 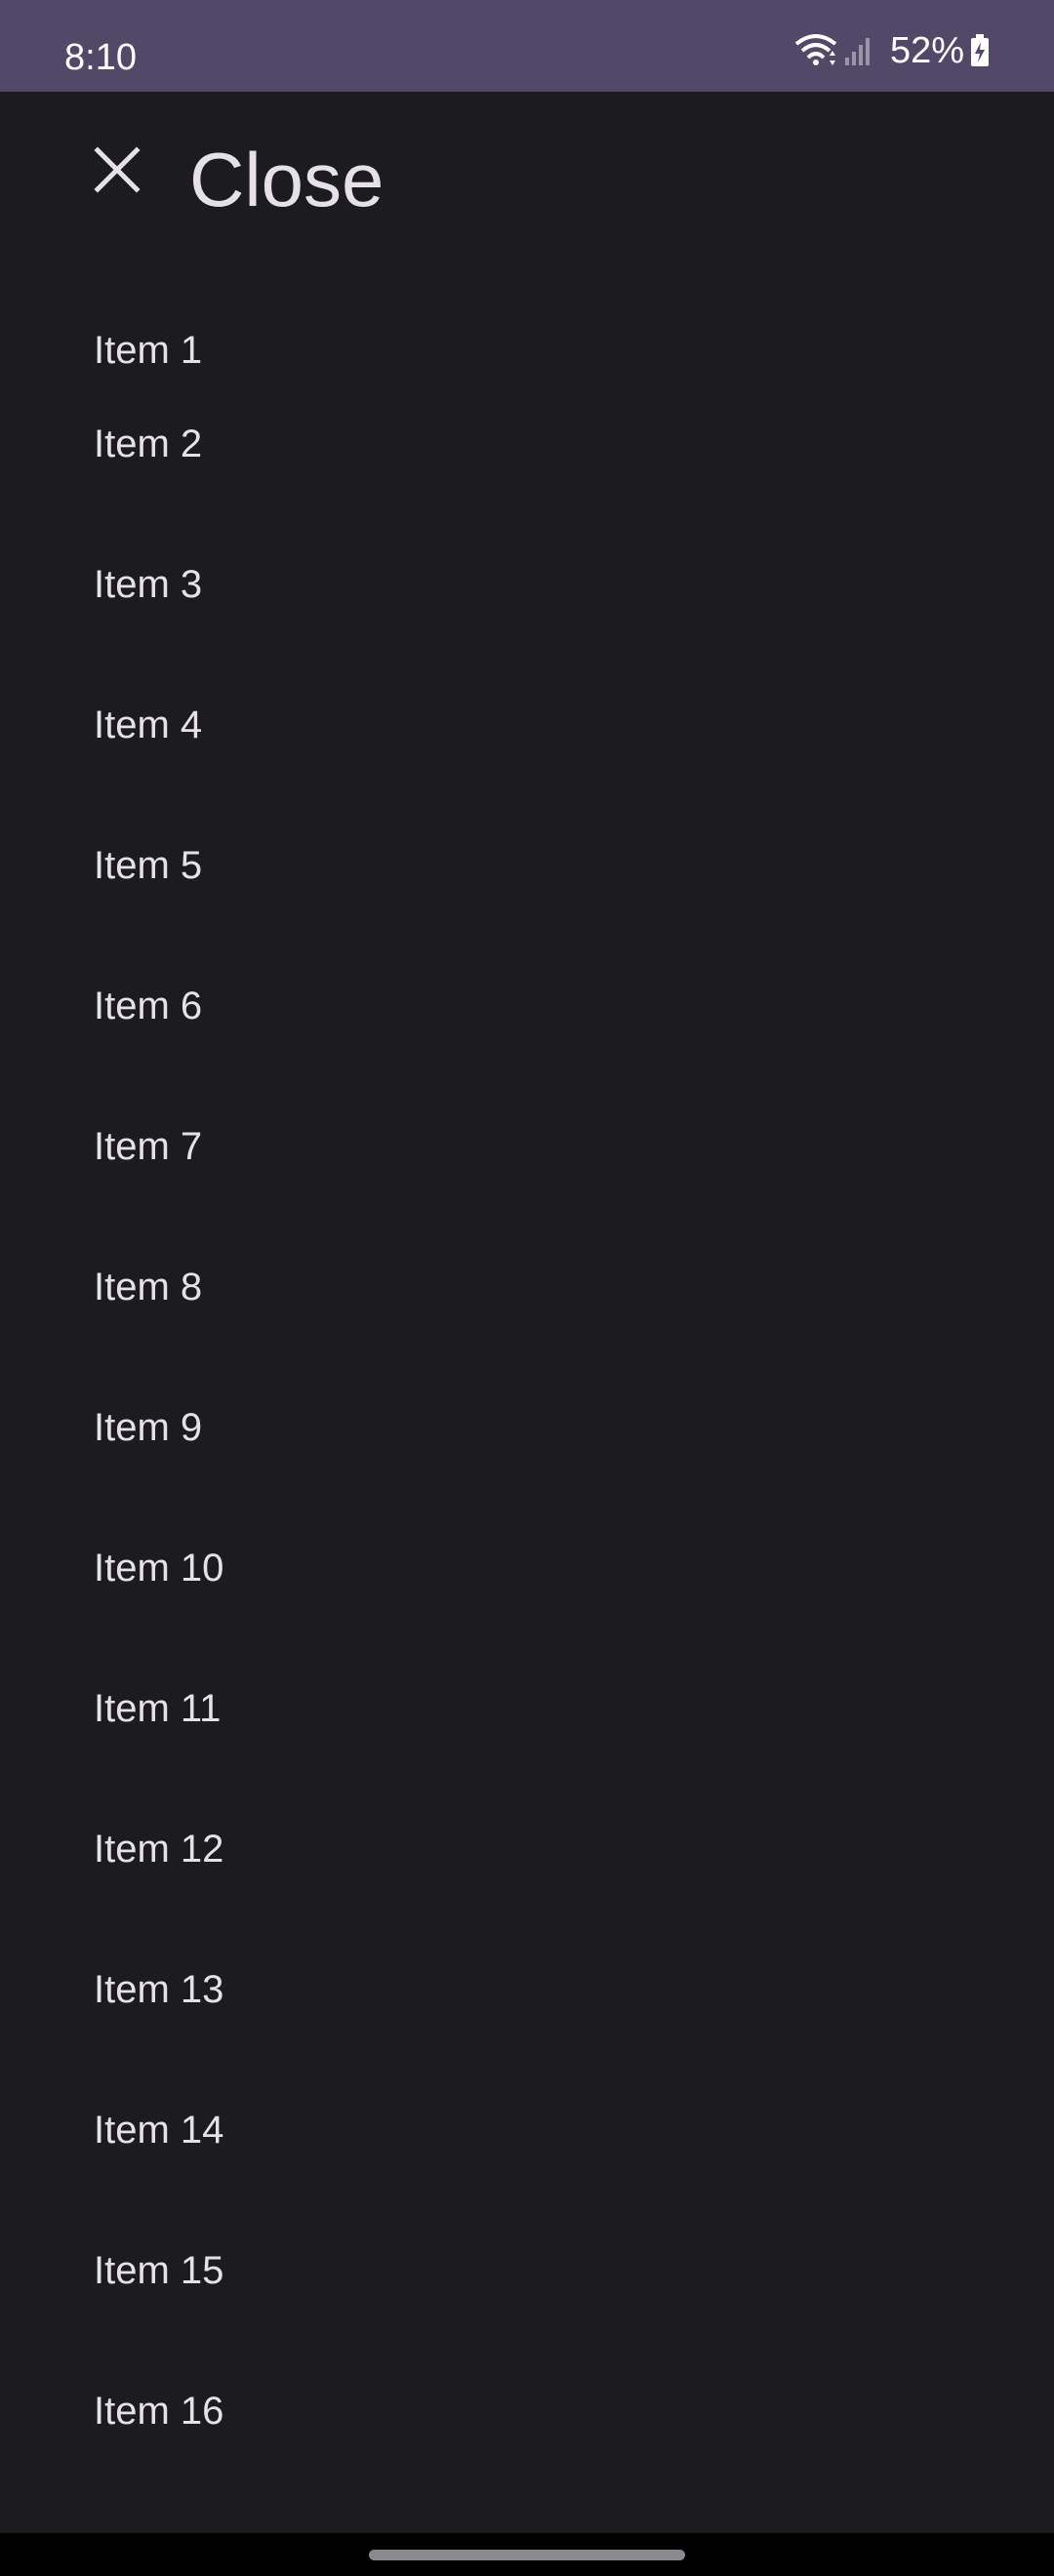 What do you see at coordinates (527, 983) in the screenshot?
I see `list-item: Item 6` at bounding box center [527, 983].